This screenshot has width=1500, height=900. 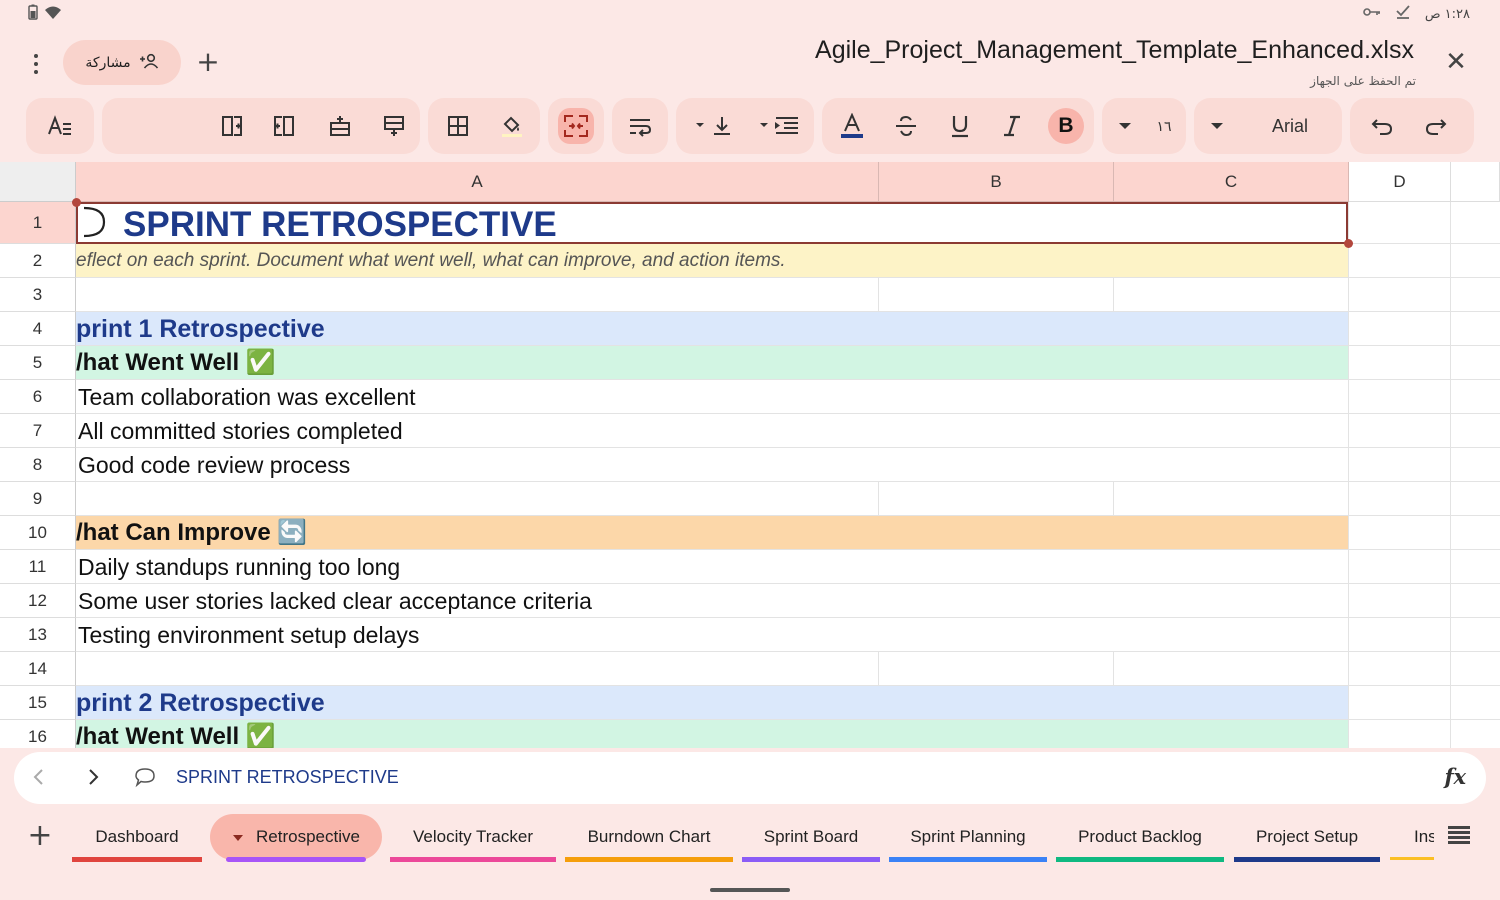 What do you see at coordinates (287, 777) in the screenshot?
I see `formula-content: SPRINT RETROSPECTIVE` at bounding box center [287, 777].